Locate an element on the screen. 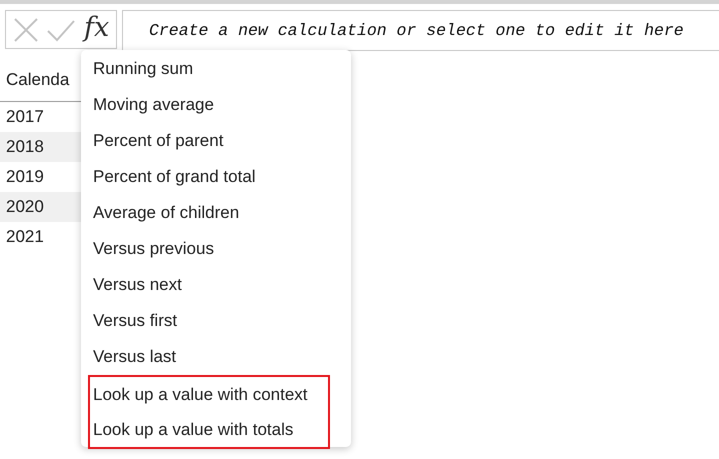 The height and width of the screenshot is (459, 719). table-cell-text: 2021 is located at coordinates (25, 237).